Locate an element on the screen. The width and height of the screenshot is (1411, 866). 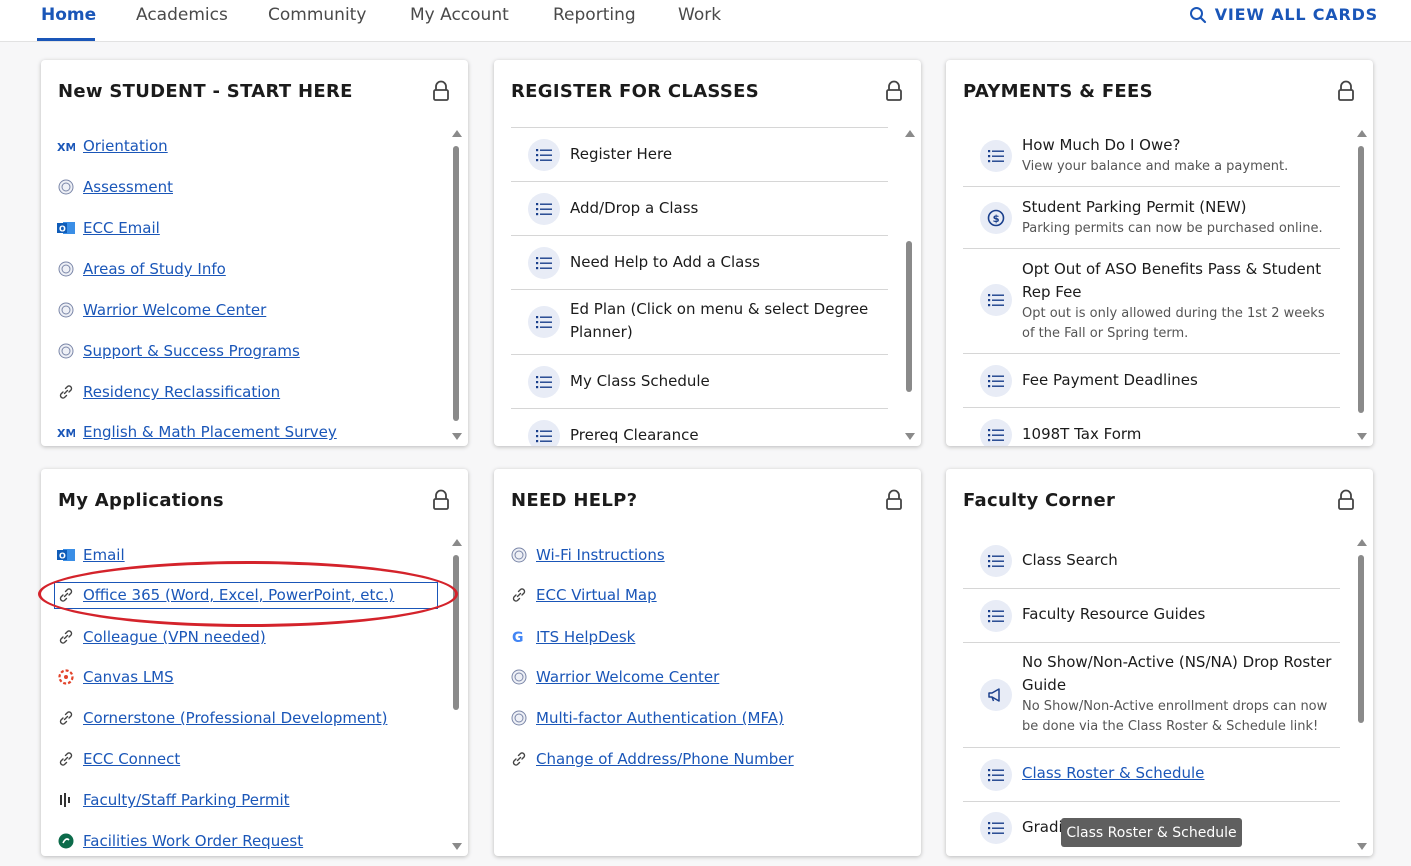
dollar-icon: $ is located at coordinates (996, 218).